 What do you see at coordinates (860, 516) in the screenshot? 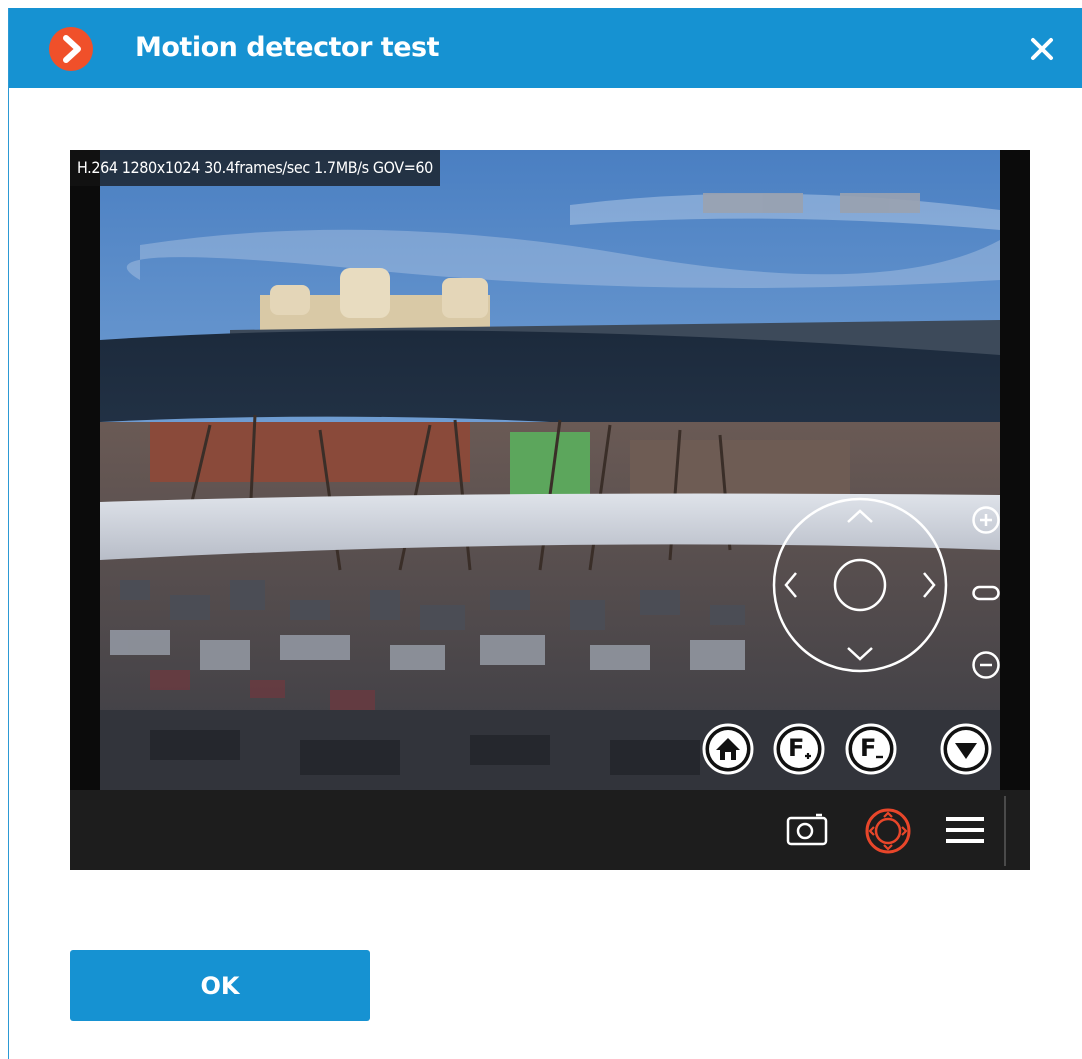
I see `arrow-up-icon` at bounding box center [860, 516].